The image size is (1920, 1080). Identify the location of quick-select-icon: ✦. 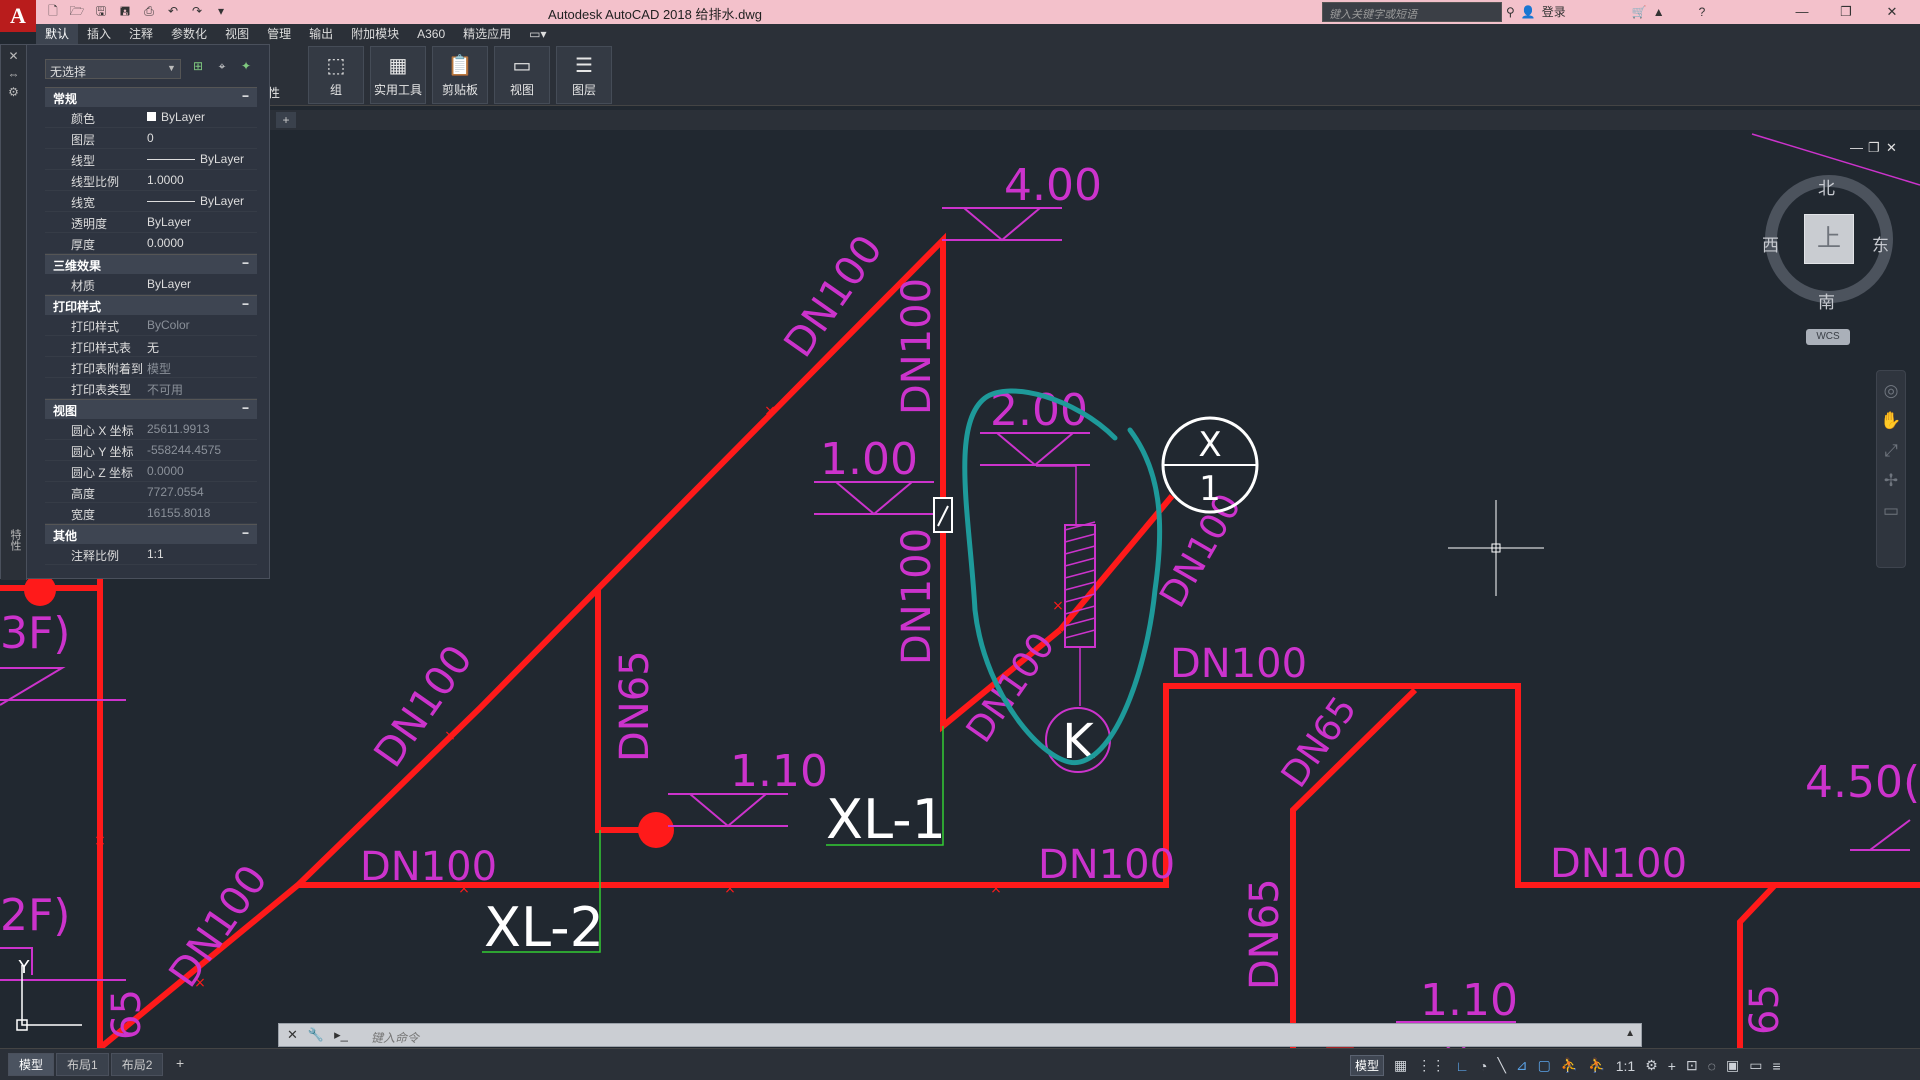
(246, 68).